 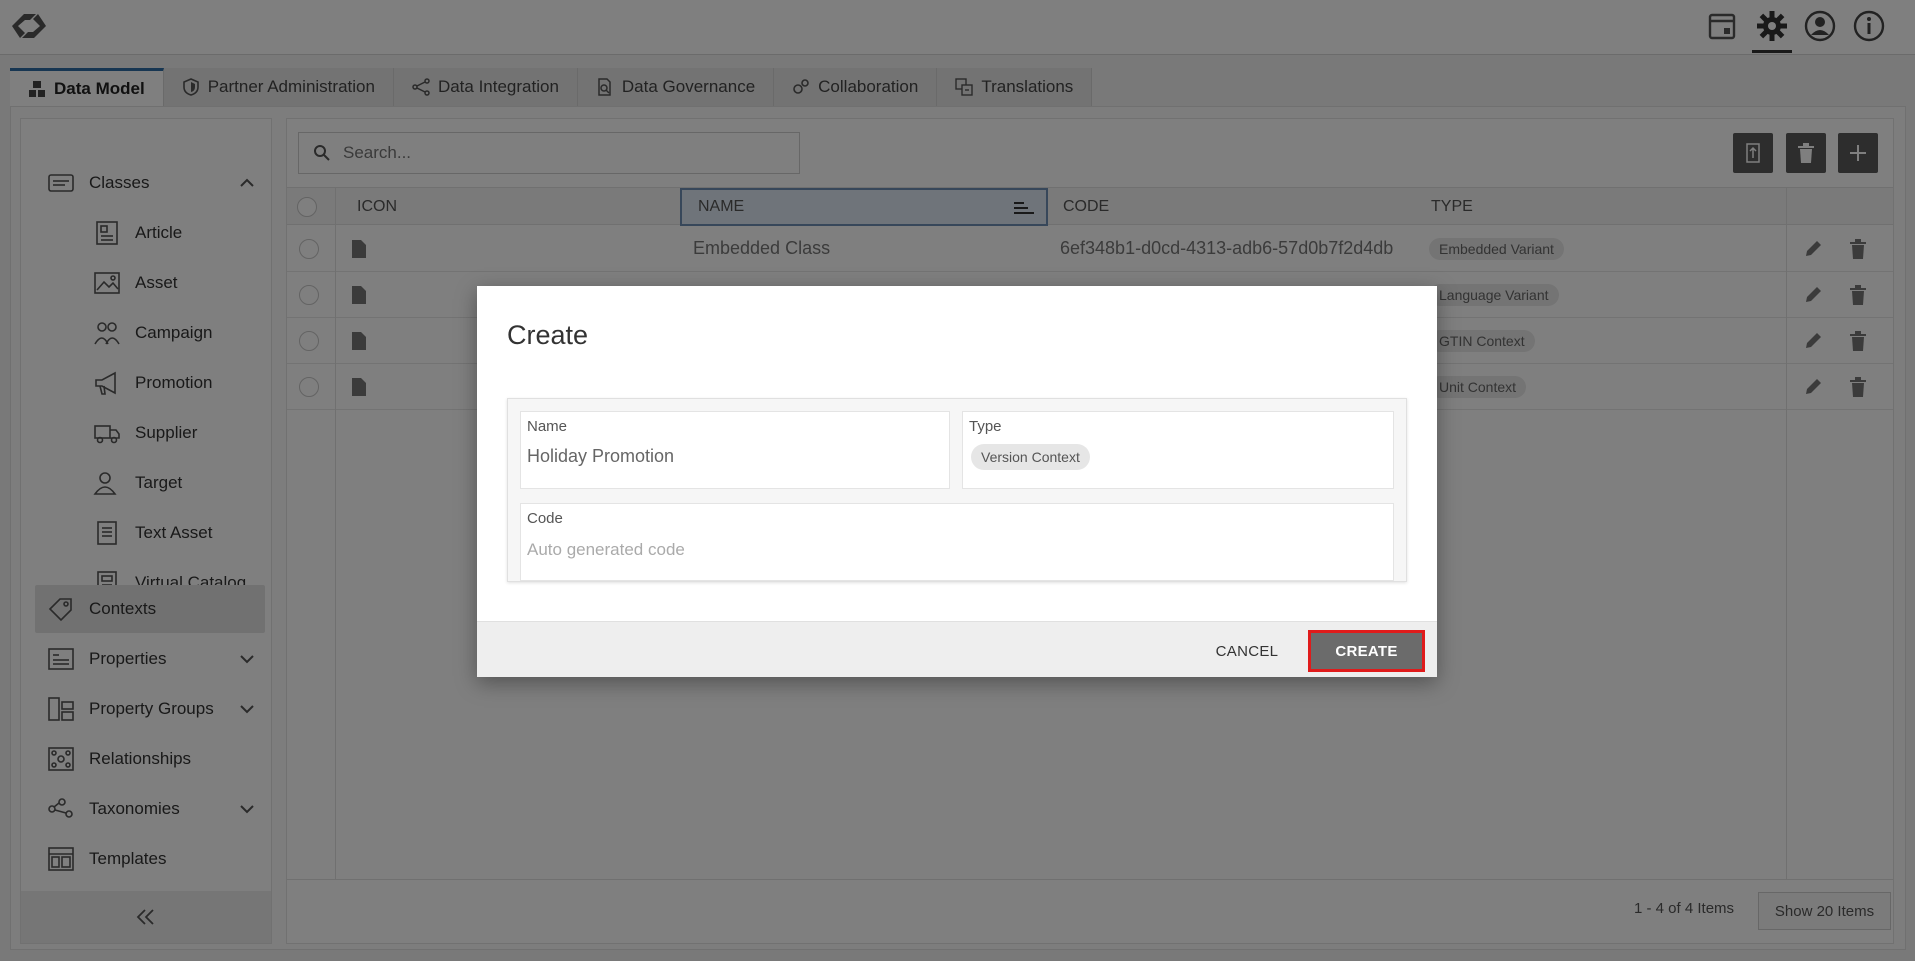 I want to click on code-field-label: Code, so click(x=545, y=518).